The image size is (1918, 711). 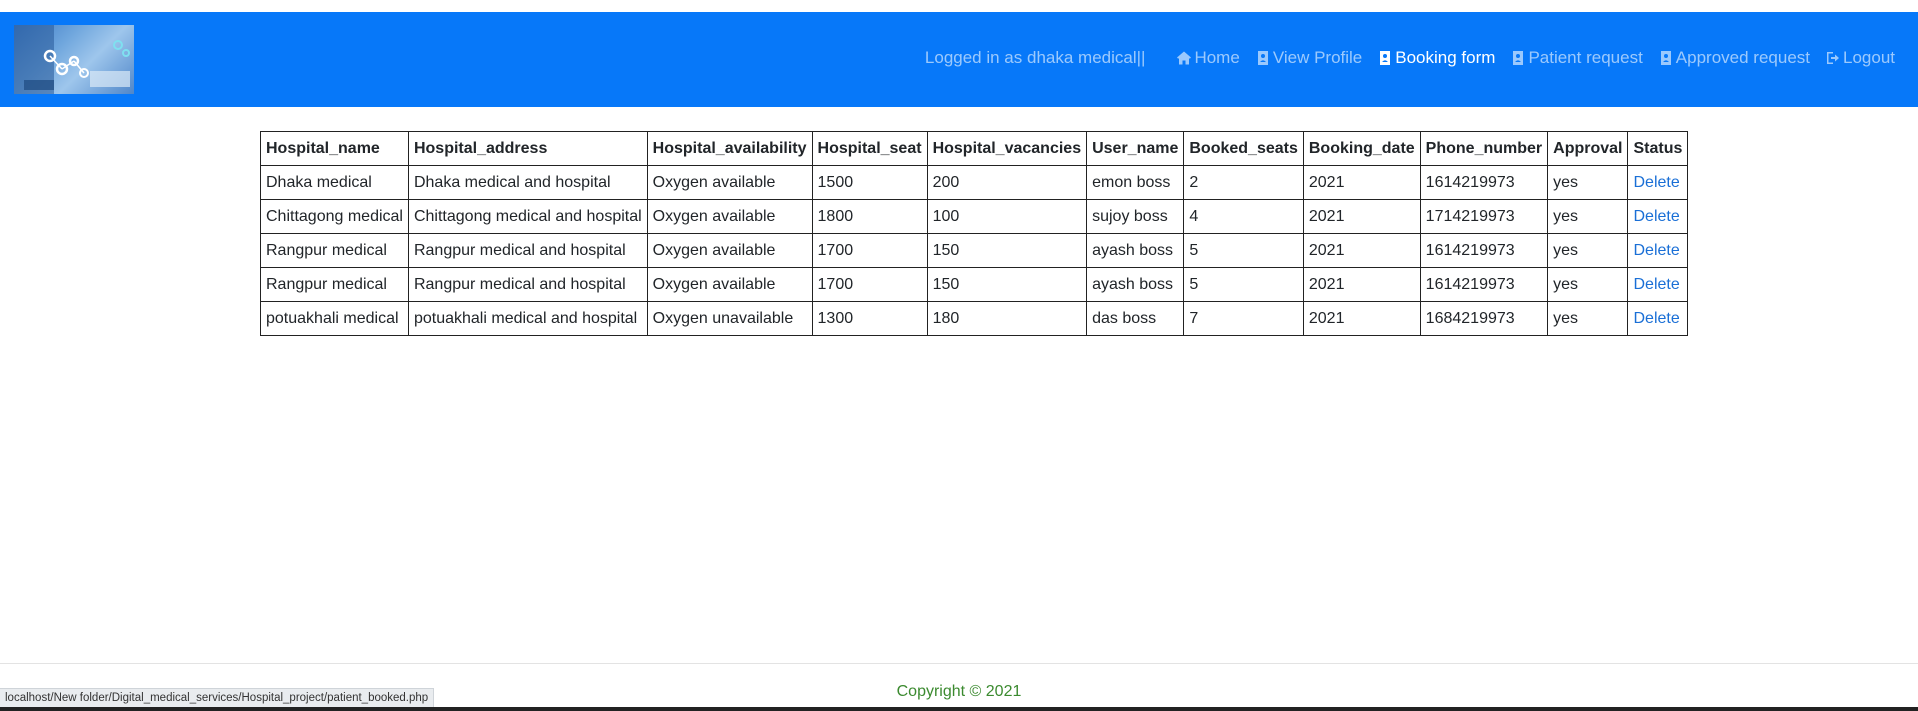 What do you see at coordinates (1243, 318) in the screenshot?
I see `cell-booked-seats: 7` at bounding box center [1243, 318].